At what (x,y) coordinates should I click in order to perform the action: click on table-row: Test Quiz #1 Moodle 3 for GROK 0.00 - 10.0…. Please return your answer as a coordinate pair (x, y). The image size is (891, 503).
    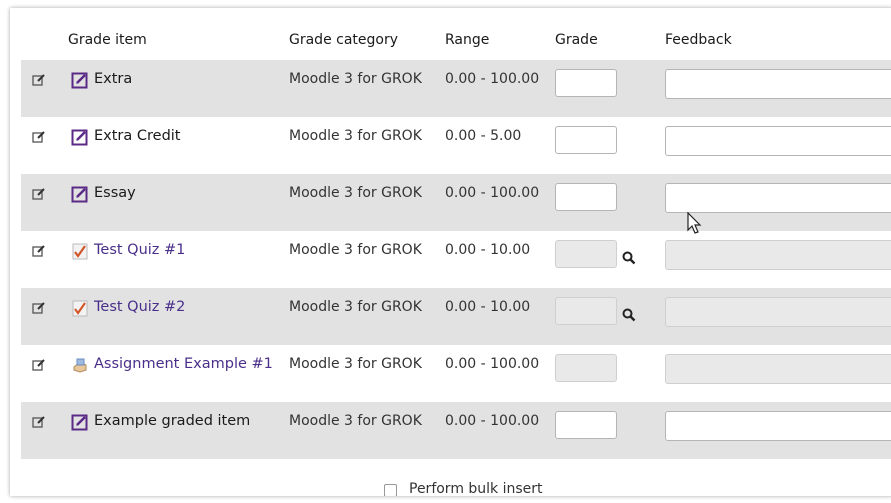
    Looking at the image, I should click on (456, 259).